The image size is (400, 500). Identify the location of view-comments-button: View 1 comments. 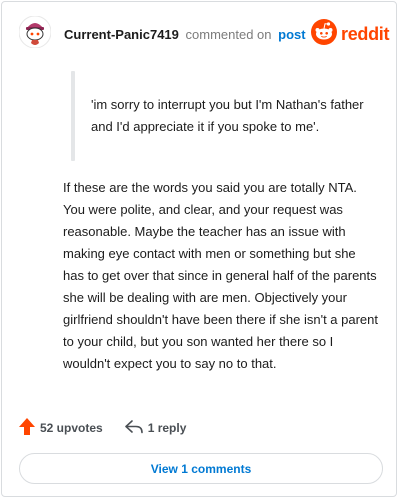
(201, 468).